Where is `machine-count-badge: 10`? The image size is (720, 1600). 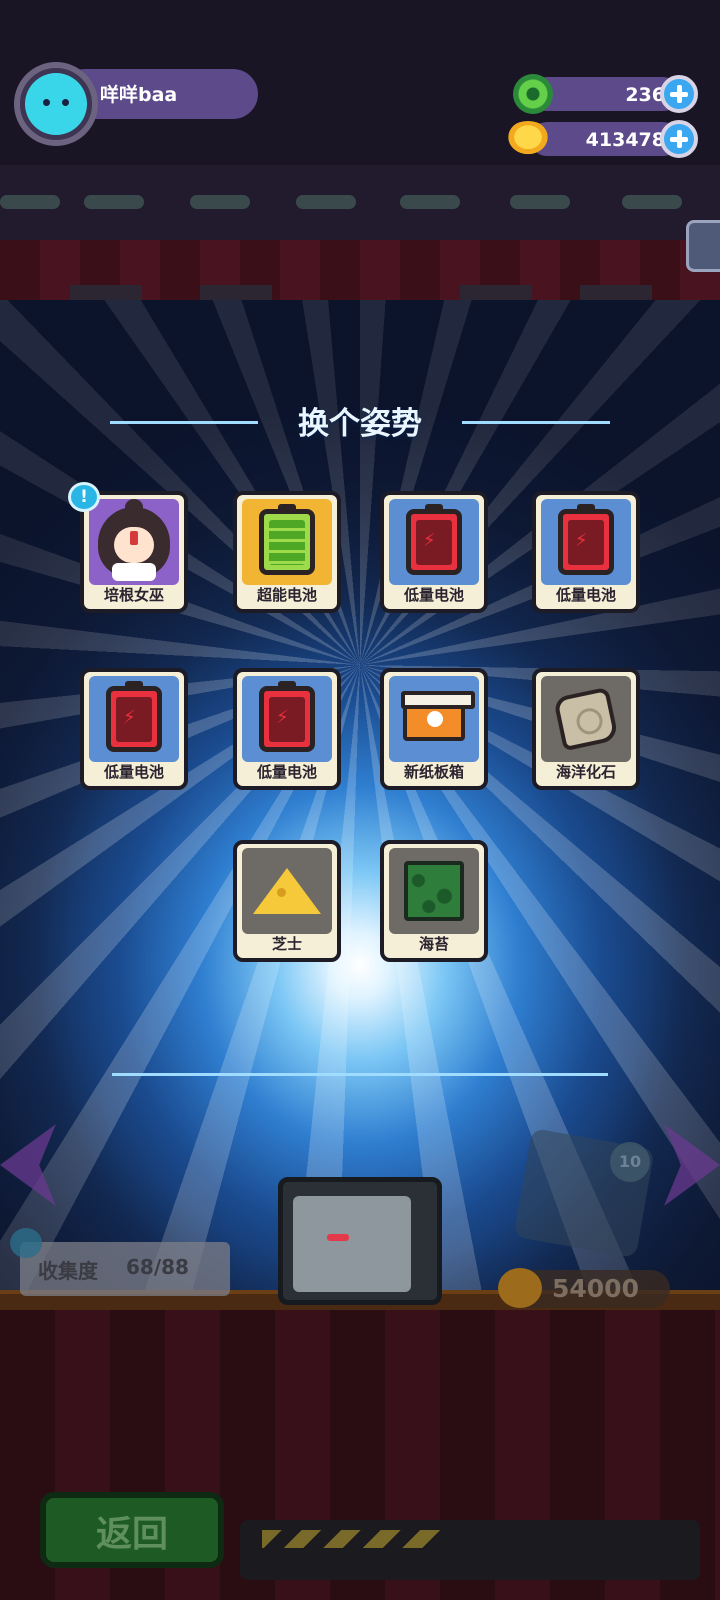
machine-count-badge: 10 is located at coordinates (630, 1162).